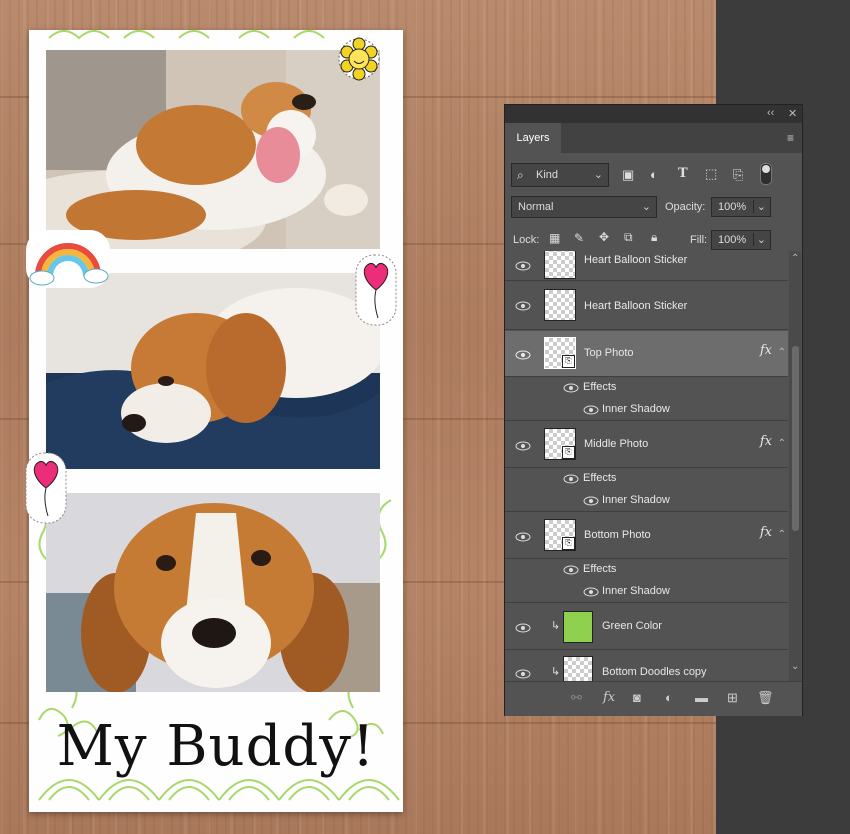 This screenshot has height=834, width=850. What do you see at coordinates (636, 260) in the screenshot?
I see `layer-name: Heart Balloon Sticker` at bounding box center [636, 260].